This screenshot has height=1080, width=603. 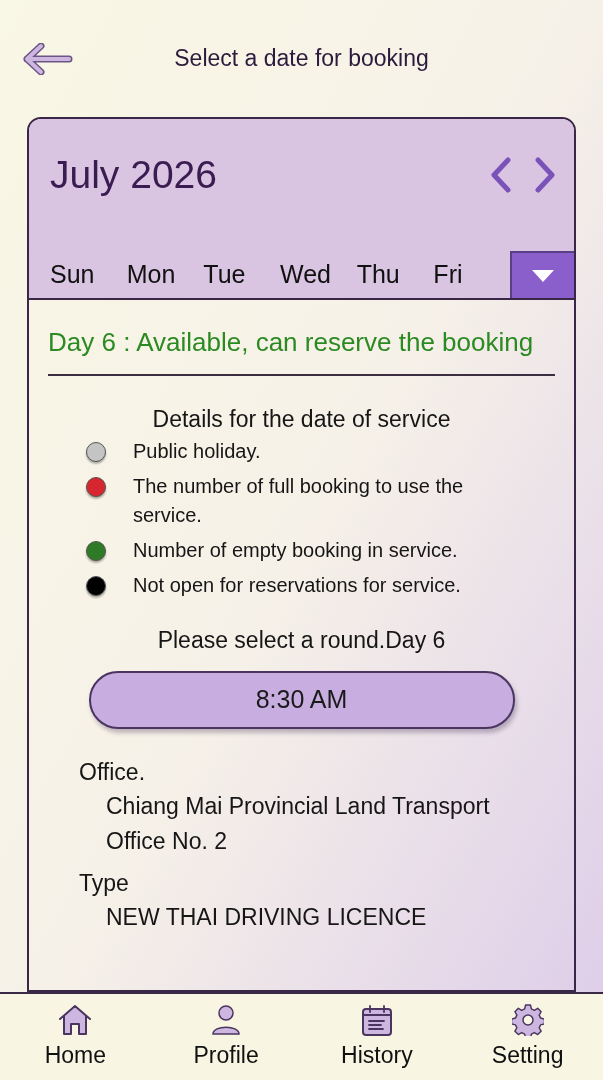 I want to click on home-icon, so click(x=75, y=1020).